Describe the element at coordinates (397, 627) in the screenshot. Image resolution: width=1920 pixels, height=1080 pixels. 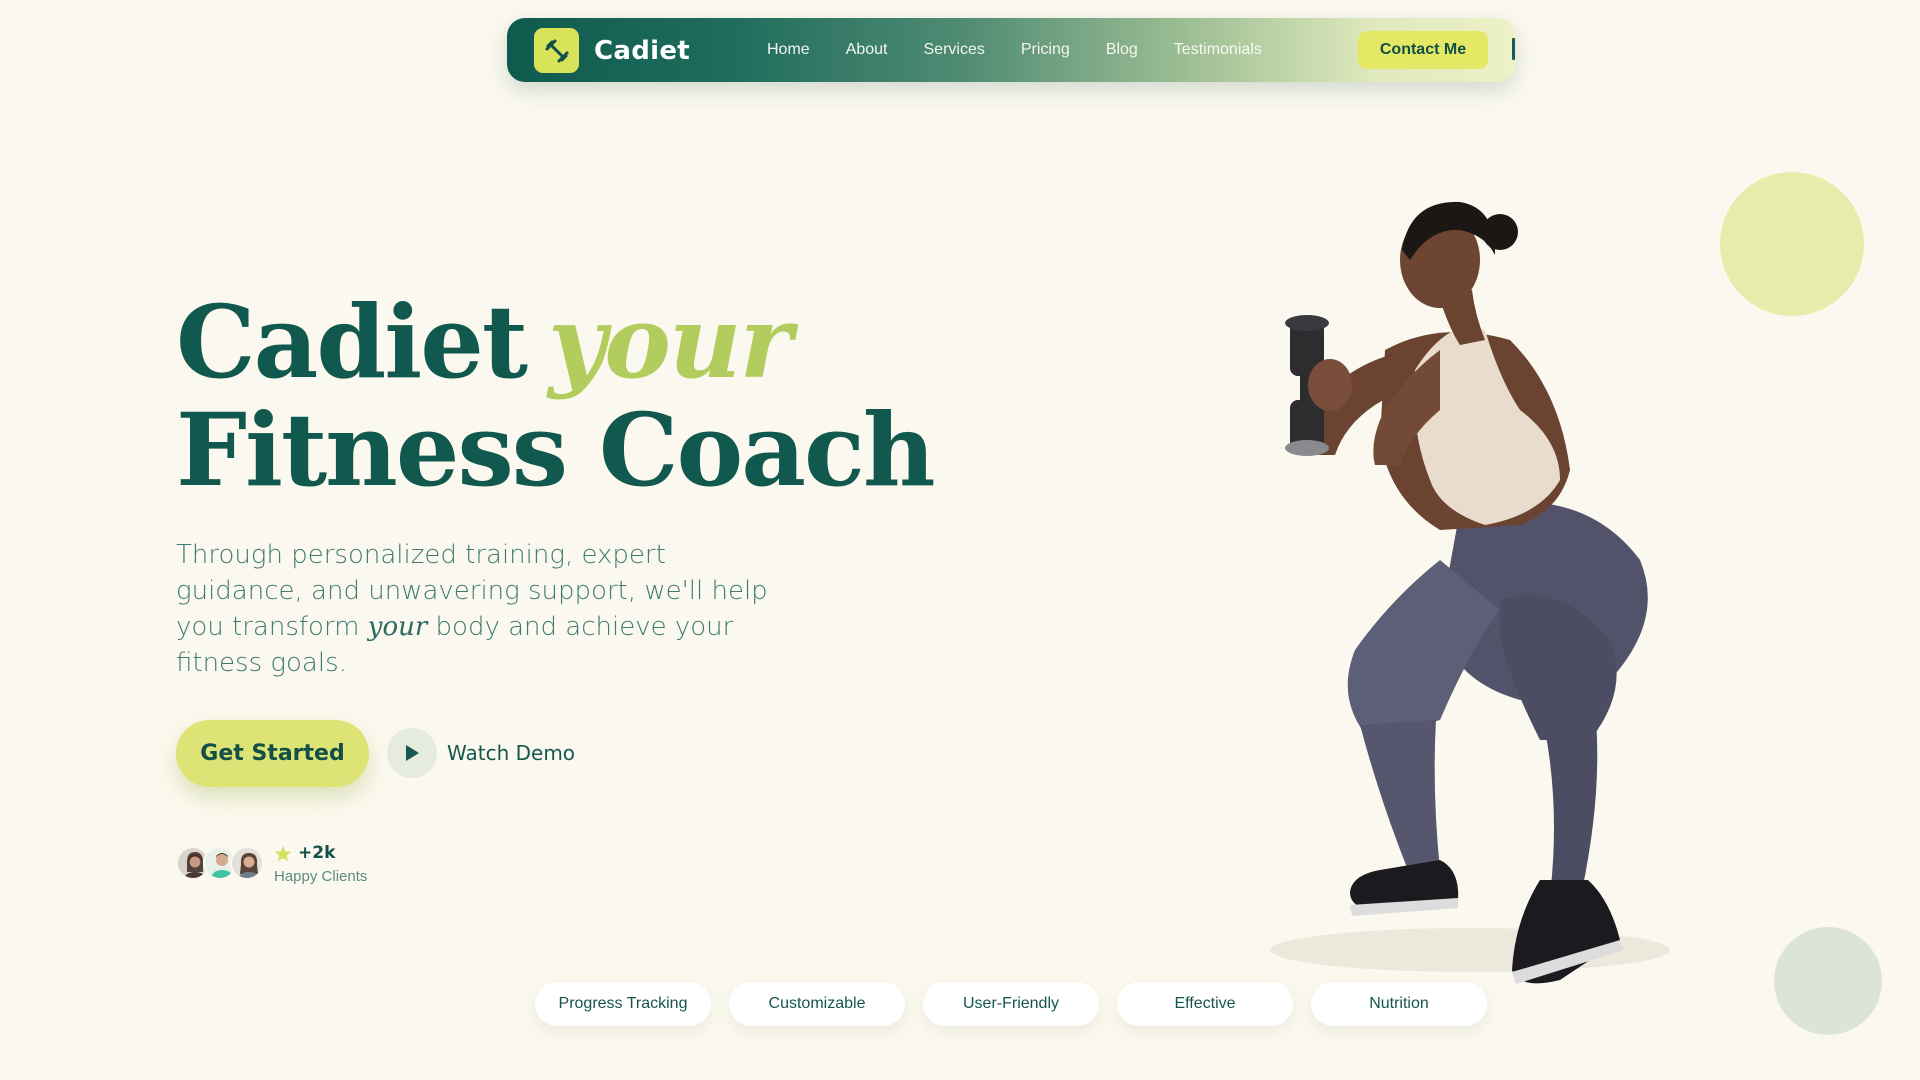
I see `hero-desc-italic: your` at that location.